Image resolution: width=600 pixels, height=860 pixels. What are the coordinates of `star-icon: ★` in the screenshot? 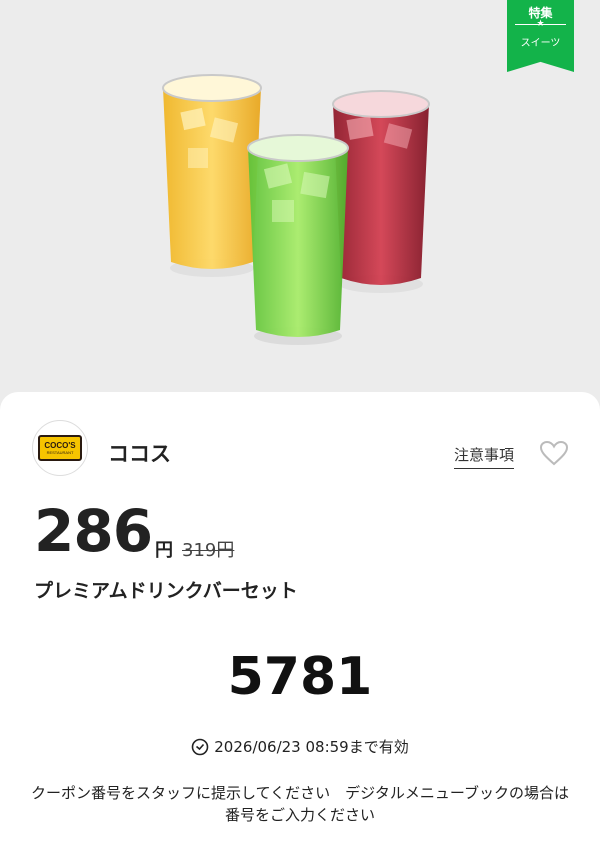 It's located at (540, 24).